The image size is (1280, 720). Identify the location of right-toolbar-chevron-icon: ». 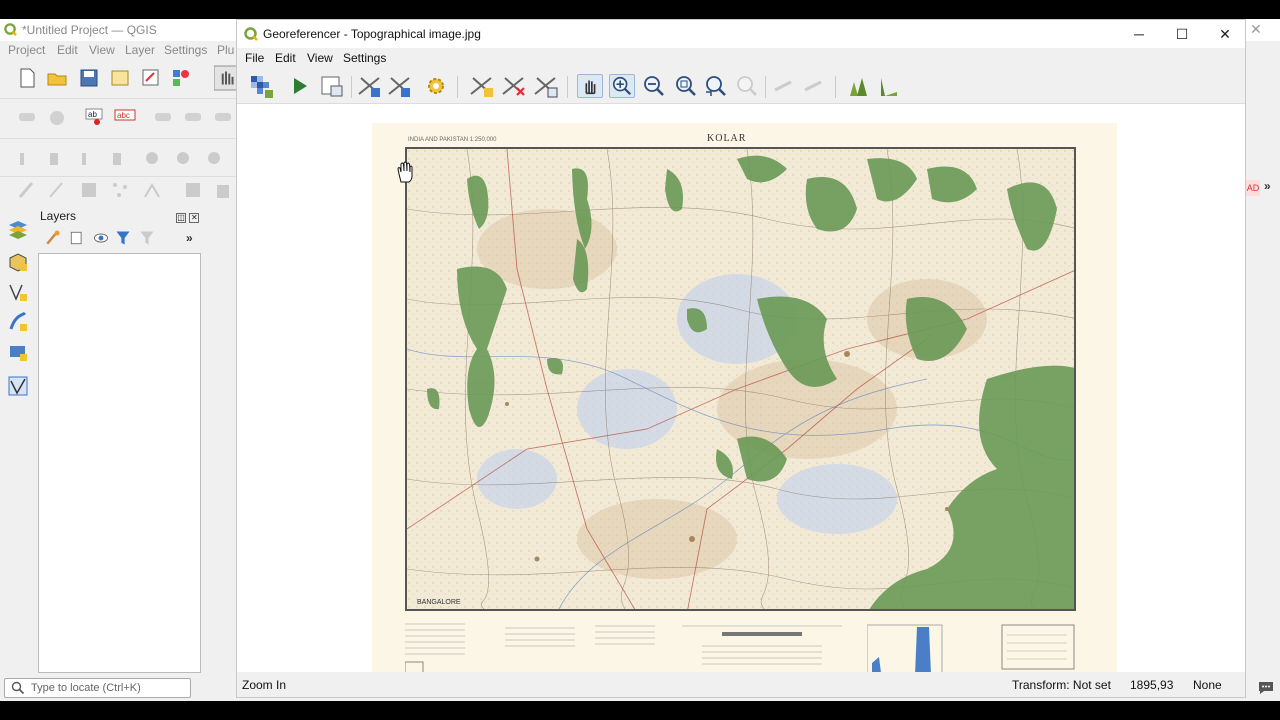
(1267, 186).